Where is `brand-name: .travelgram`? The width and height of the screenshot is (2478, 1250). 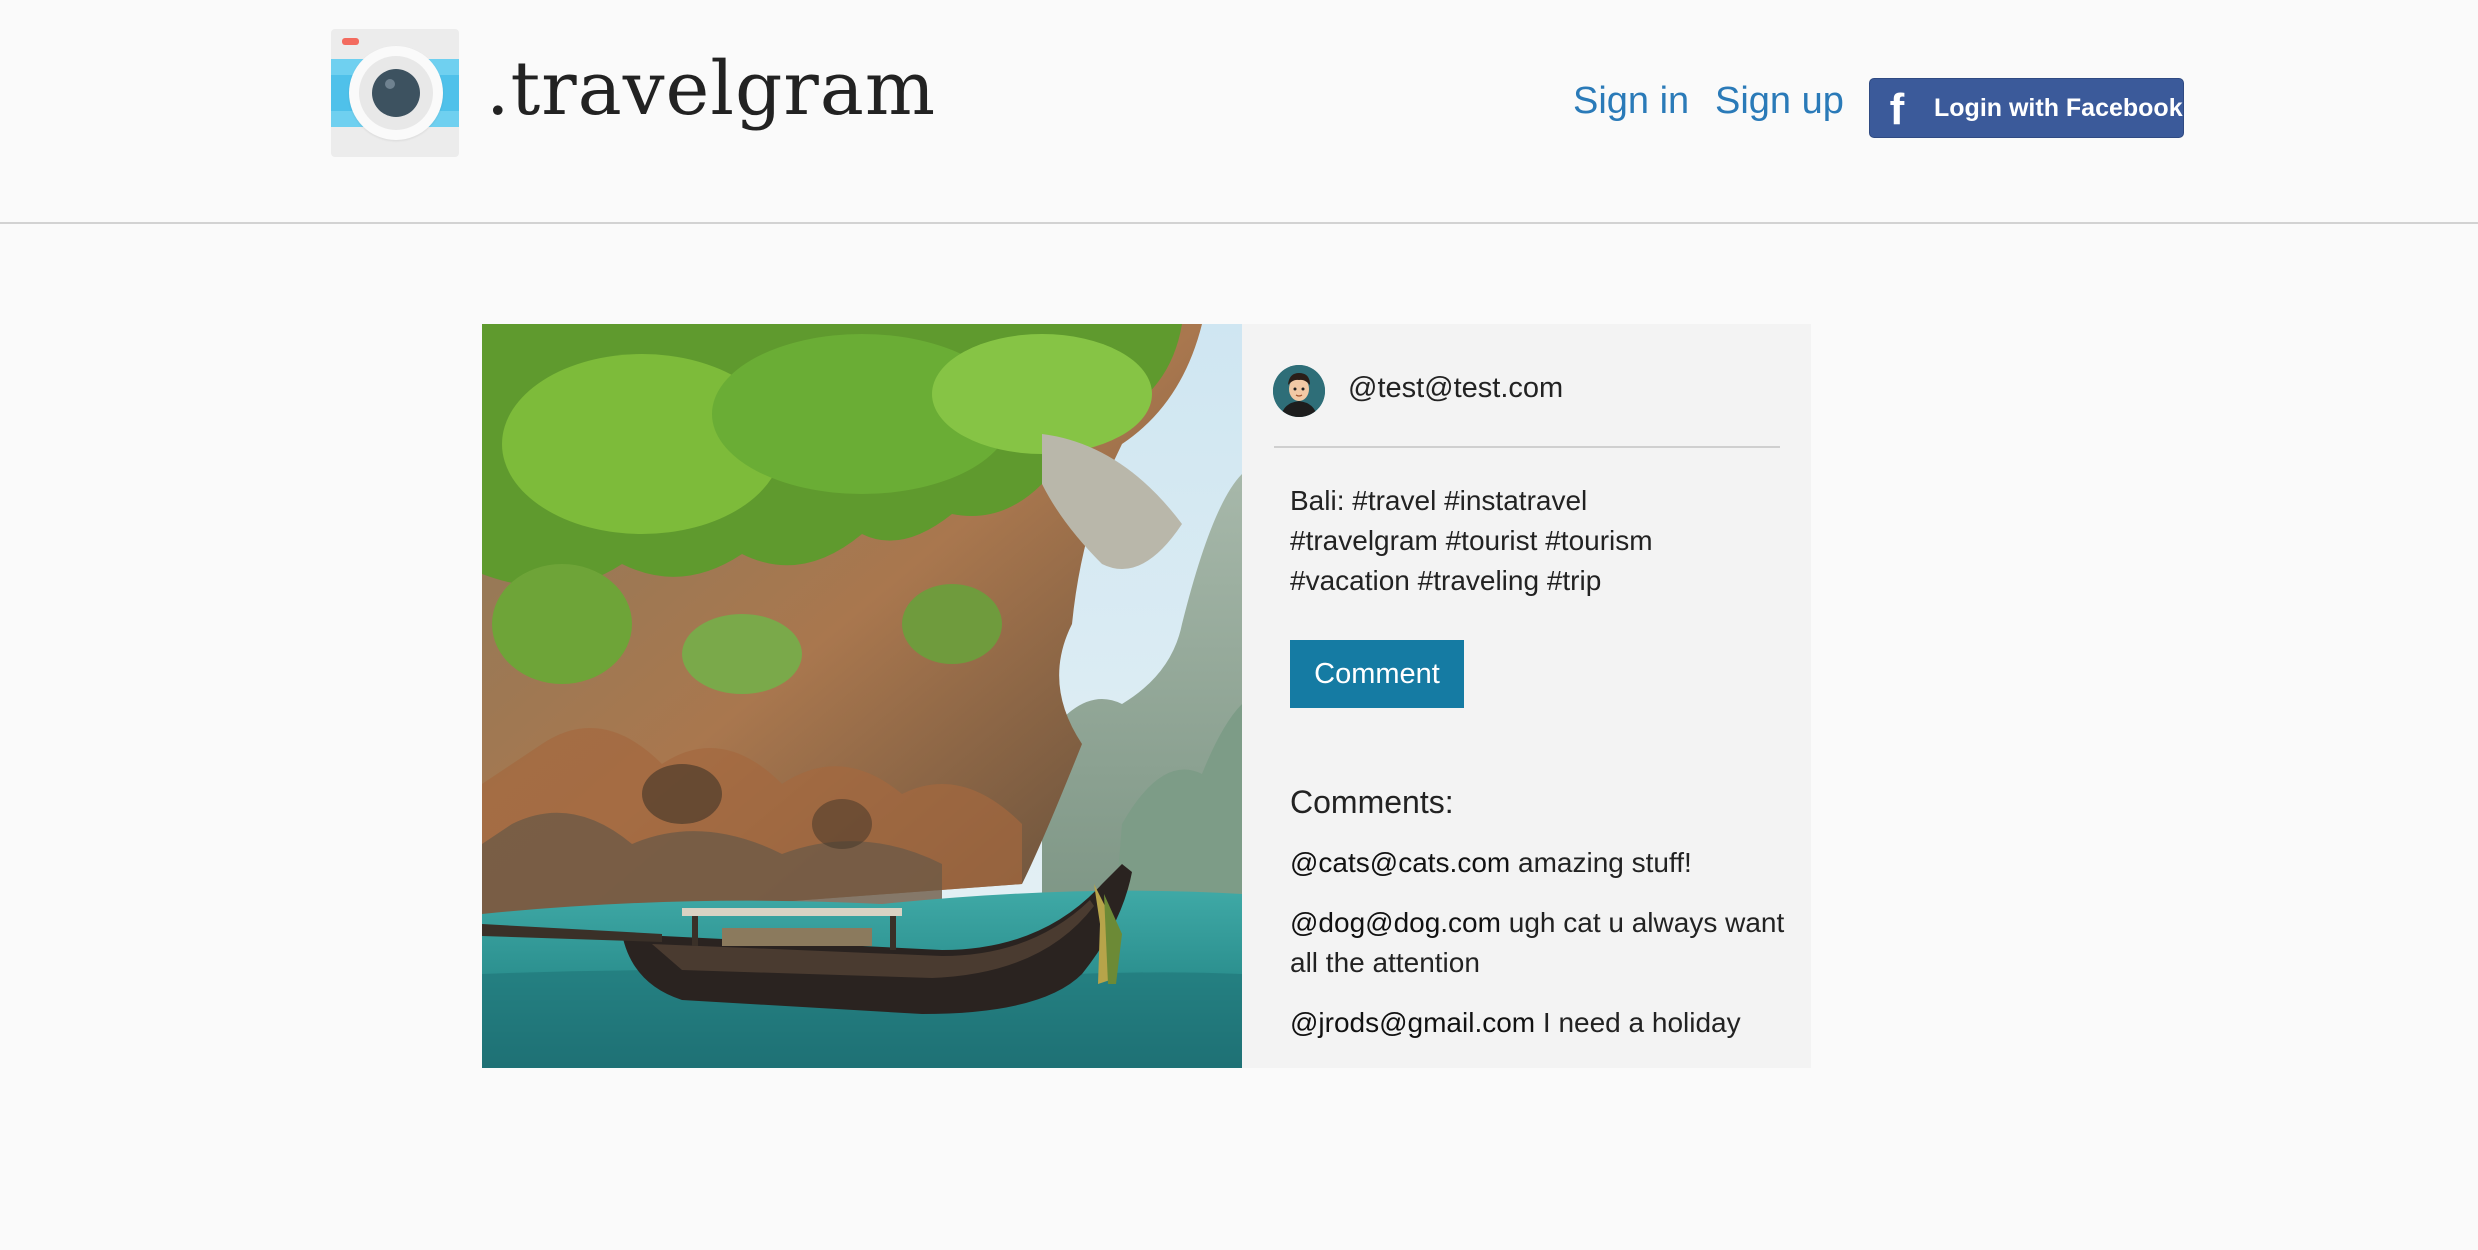
brand-name: .travelgram is located at coordinates (711, 89).